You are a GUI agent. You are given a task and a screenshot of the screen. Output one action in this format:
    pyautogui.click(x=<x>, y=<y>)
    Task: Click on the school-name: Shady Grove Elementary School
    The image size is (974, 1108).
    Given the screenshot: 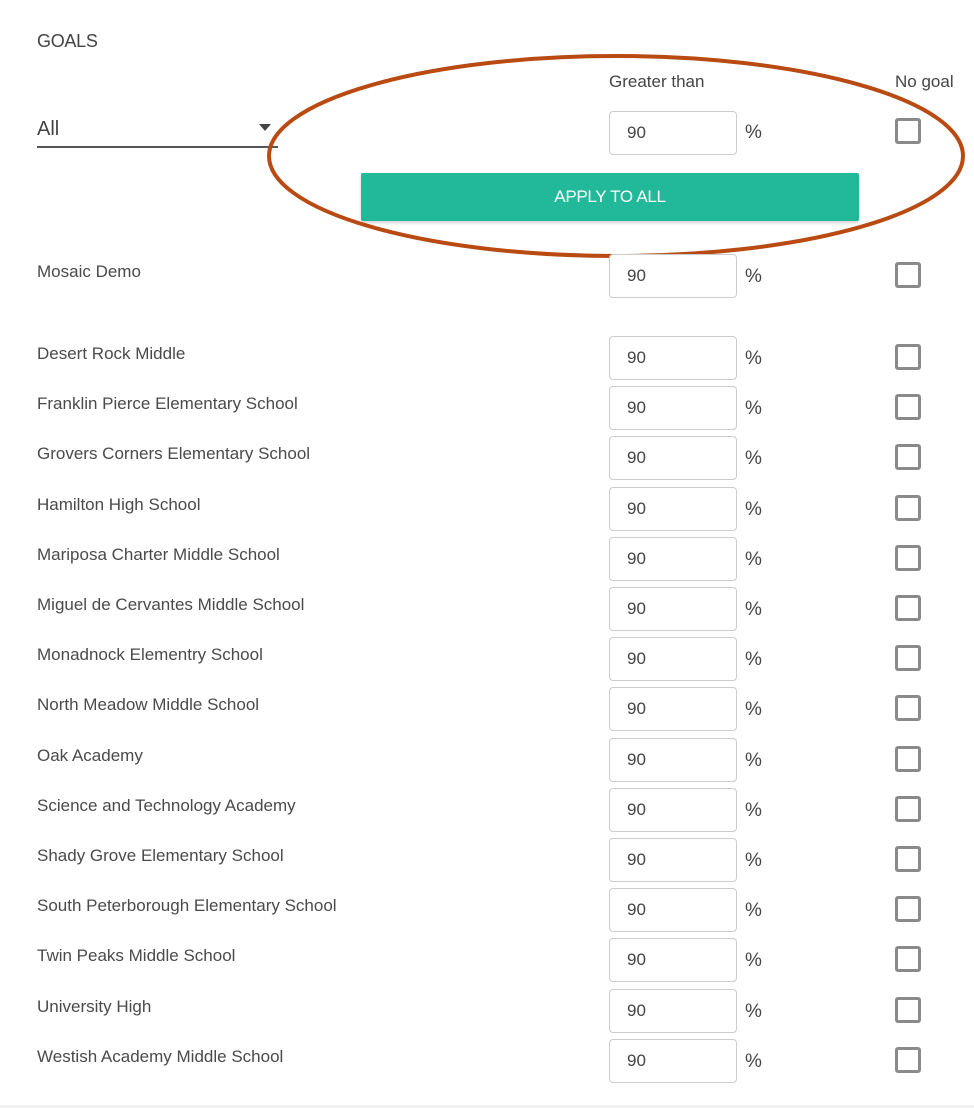 What is the action you would take?
    pyautogui.click(x=160, y=855)
    